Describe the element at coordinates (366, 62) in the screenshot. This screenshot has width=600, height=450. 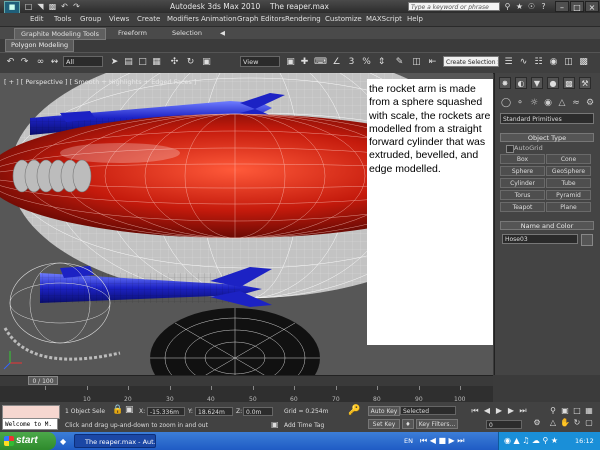
I see `percent-snap-icon: %` at that location.